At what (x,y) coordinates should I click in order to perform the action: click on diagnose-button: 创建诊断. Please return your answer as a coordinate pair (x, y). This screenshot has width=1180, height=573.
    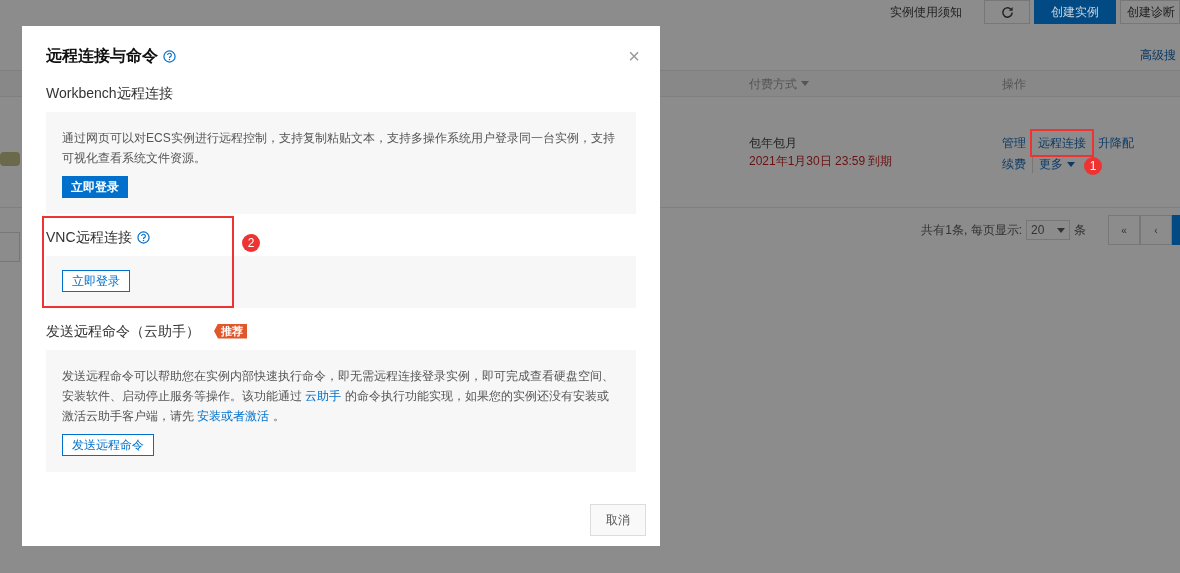
    Looking at the image, I should click on (1150, 12).